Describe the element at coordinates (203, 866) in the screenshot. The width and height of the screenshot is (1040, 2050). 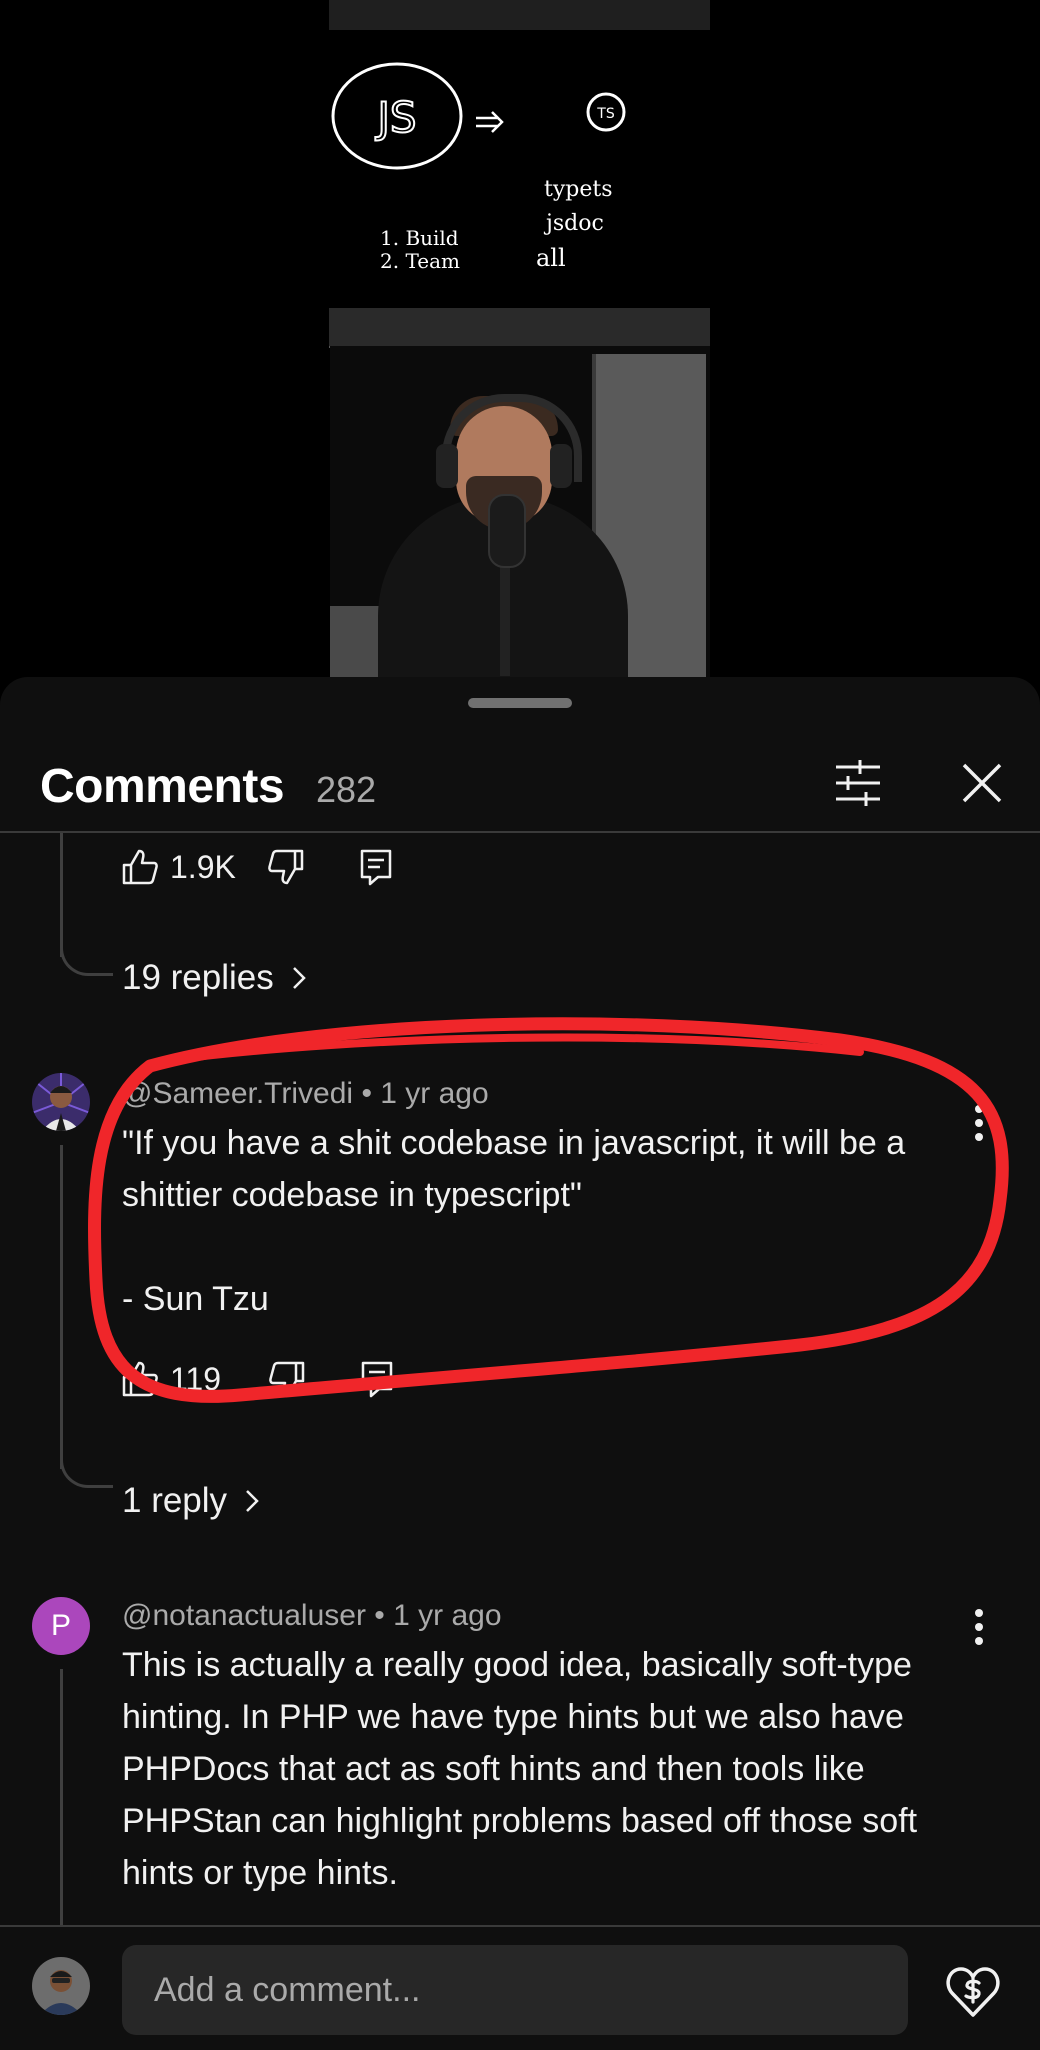
I see `like-count: 1.9K` at that location.